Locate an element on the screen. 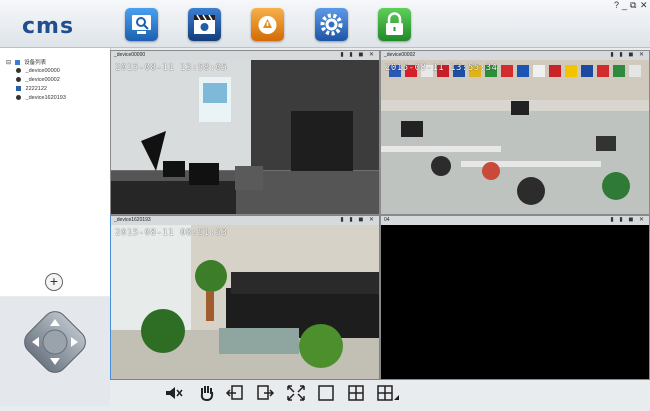  app-logo: cms is located at coordinates (48, 26).